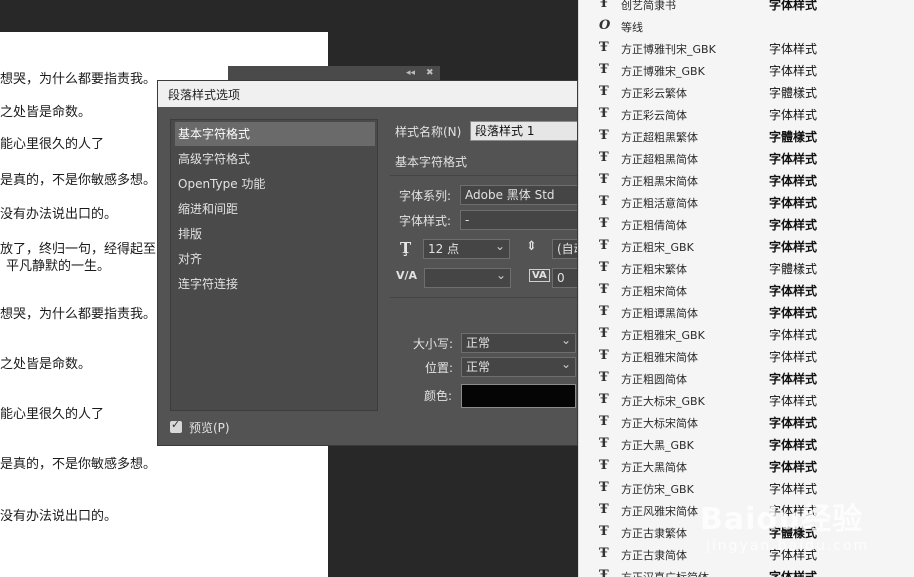 This screenshot has height=577, width=914. I want to click on font-name: 方正粗宋繁体, so click(654, 269).